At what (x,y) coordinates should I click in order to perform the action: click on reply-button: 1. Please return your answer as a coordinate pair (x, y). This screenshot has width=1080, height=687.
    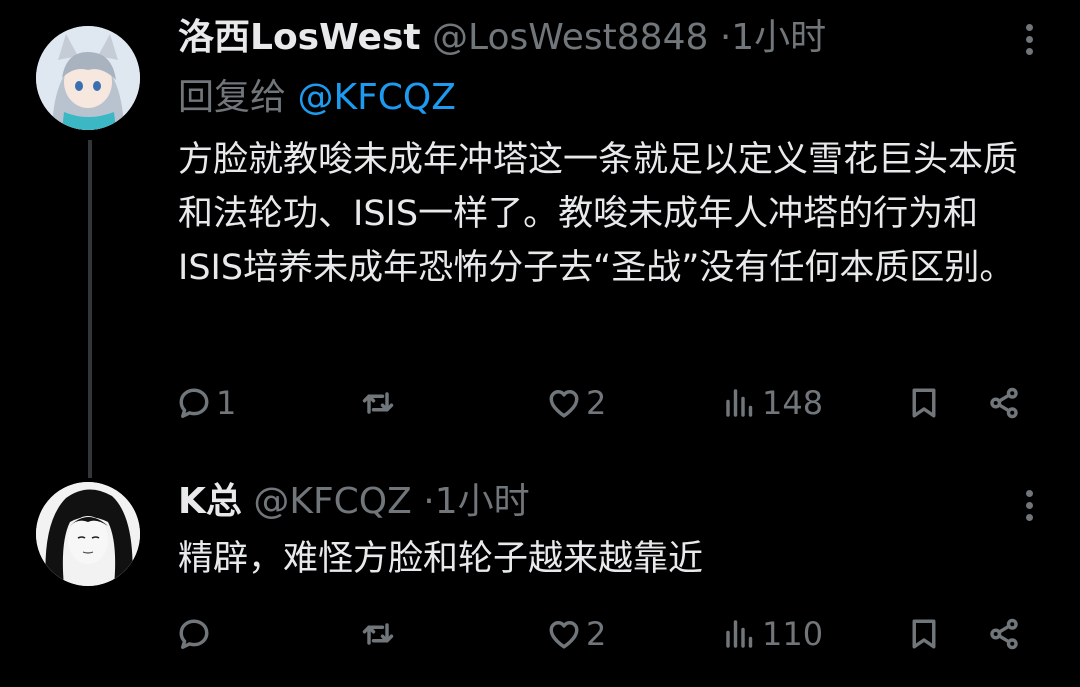
    Looking at the image, I should click on (206, 403).